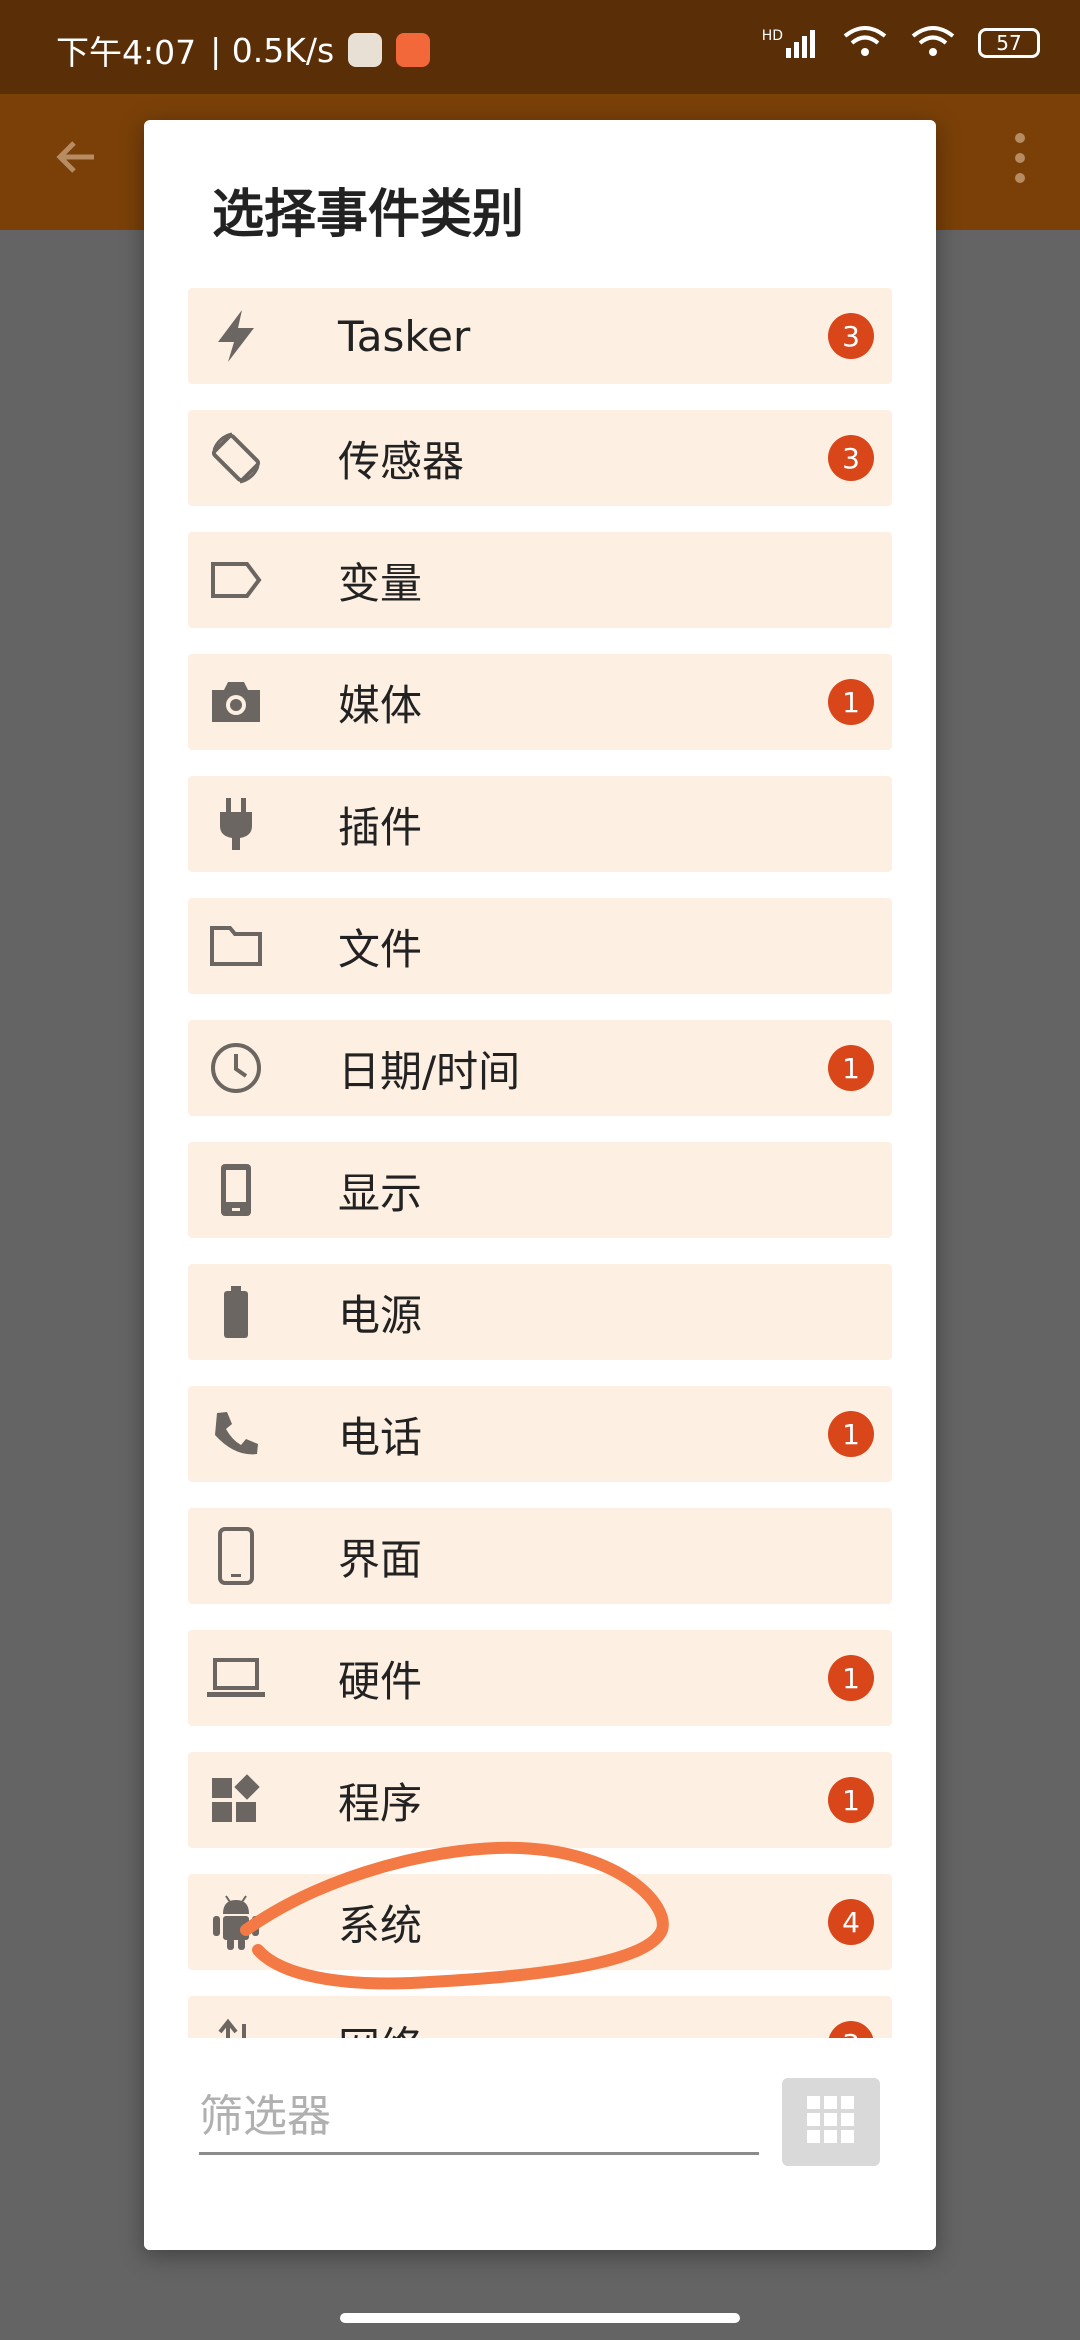 The width and height of the screenshot is (1080, 2340). I want to click on battery-icon, so click(236, 1312).